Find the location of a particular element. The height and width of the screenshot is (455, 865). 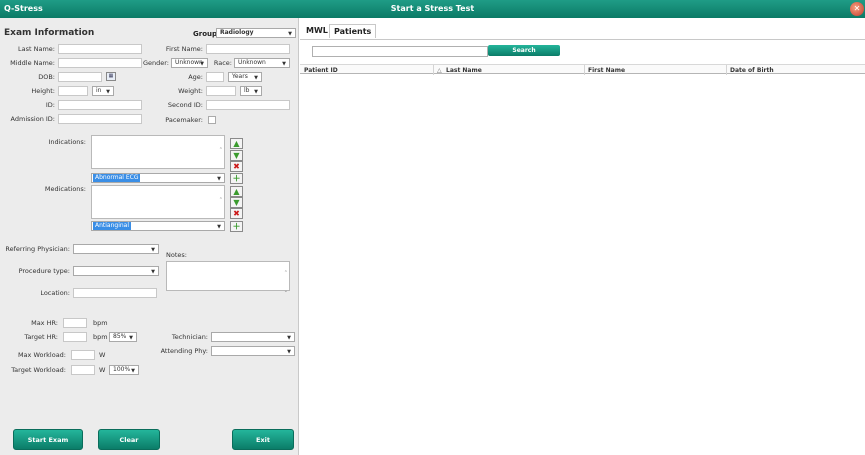

calendar-icon: ▦ is located at coordinates (111, 76).